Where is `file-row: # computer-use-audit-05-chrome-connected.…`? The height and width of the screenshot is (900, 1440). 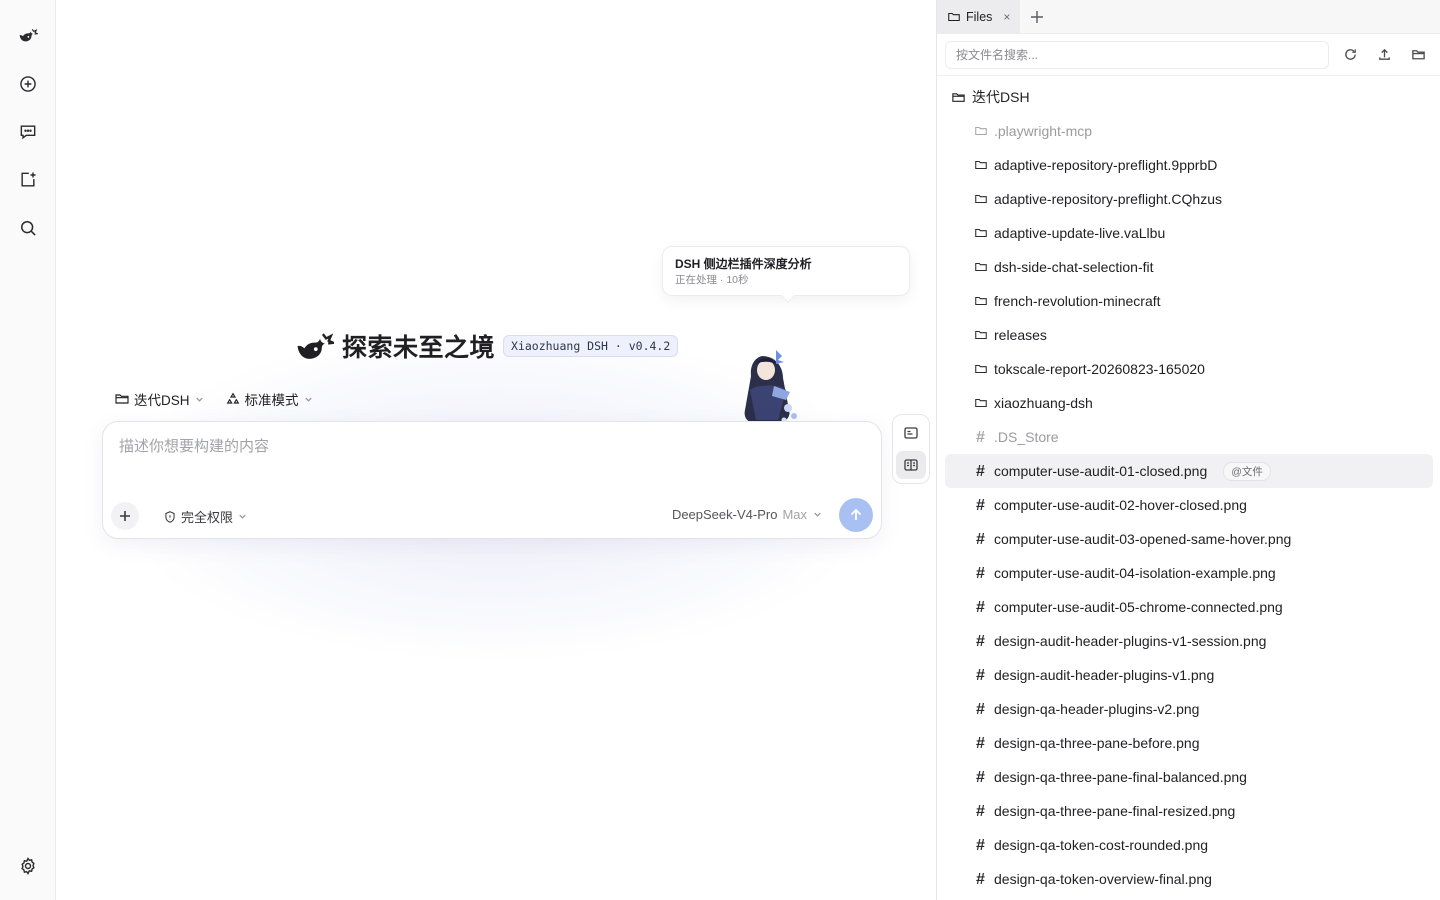
file-row: # computer-use-audit-05-chrome-connected.… is located at coordinates (1189, 607).